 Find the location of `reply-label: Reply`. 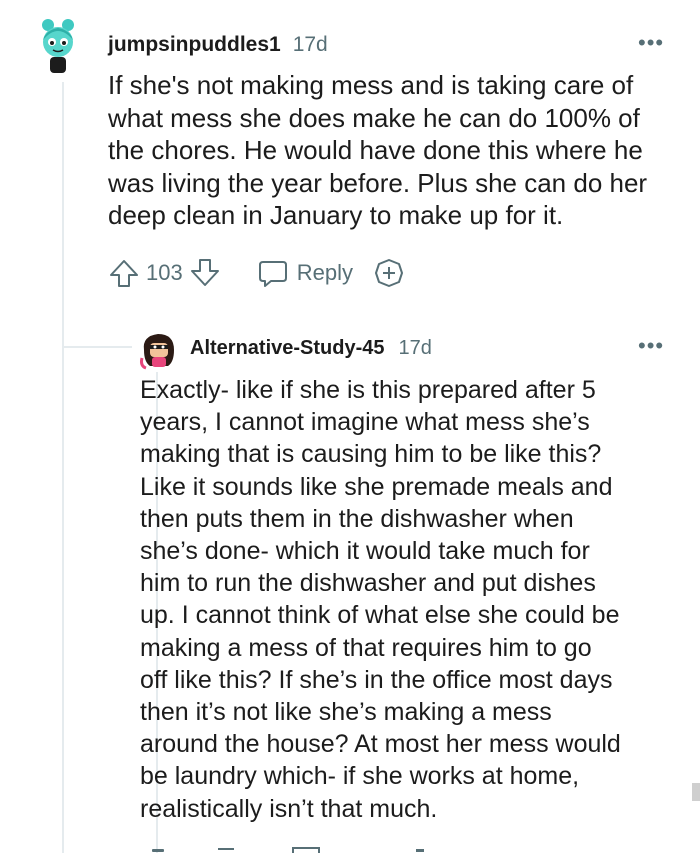

reply-label: Reply is located at coordinates (324, 272).